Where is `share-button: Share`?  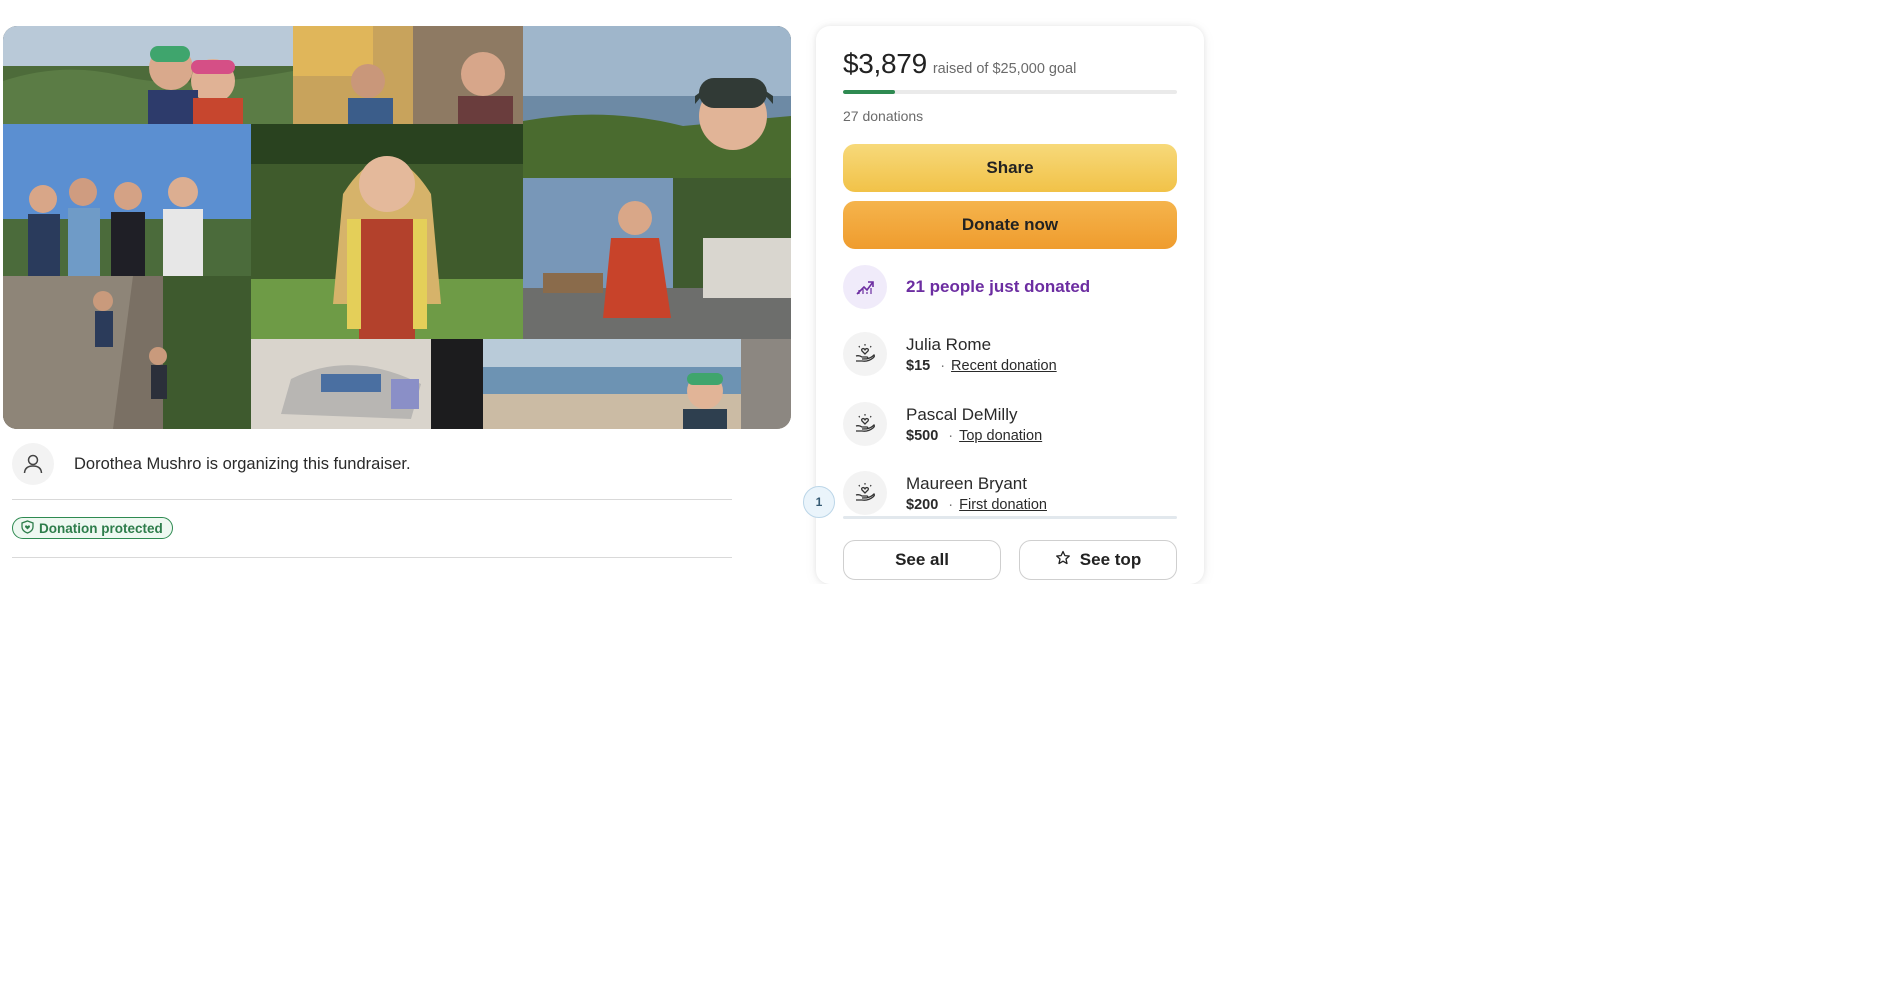 share-button: Share is located at coordinates (1010, 168).